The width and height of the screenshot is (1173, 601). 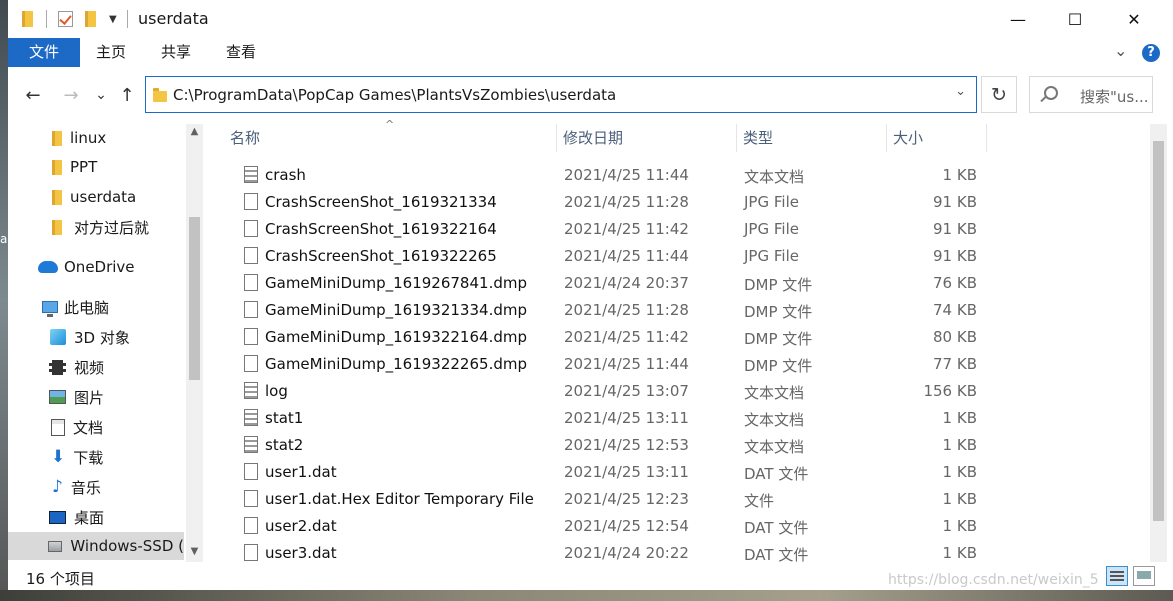 What do you see at coordinates (96, 397) in the screenshot?
I see `nav-item-pictures: 图片` at bounding box center [96, 397].